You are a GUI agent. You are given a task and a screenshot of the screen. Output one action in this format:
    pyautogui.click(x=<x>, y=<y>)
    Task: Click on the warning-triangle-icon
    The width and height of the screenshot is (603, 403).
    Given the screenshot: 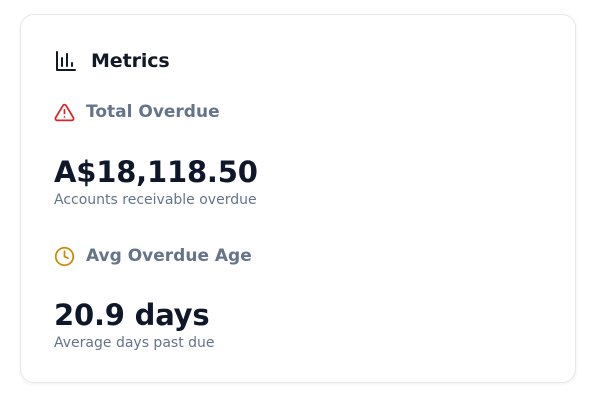 What is the action you would take?
    pyautogui.click(x=64, y=112)
    